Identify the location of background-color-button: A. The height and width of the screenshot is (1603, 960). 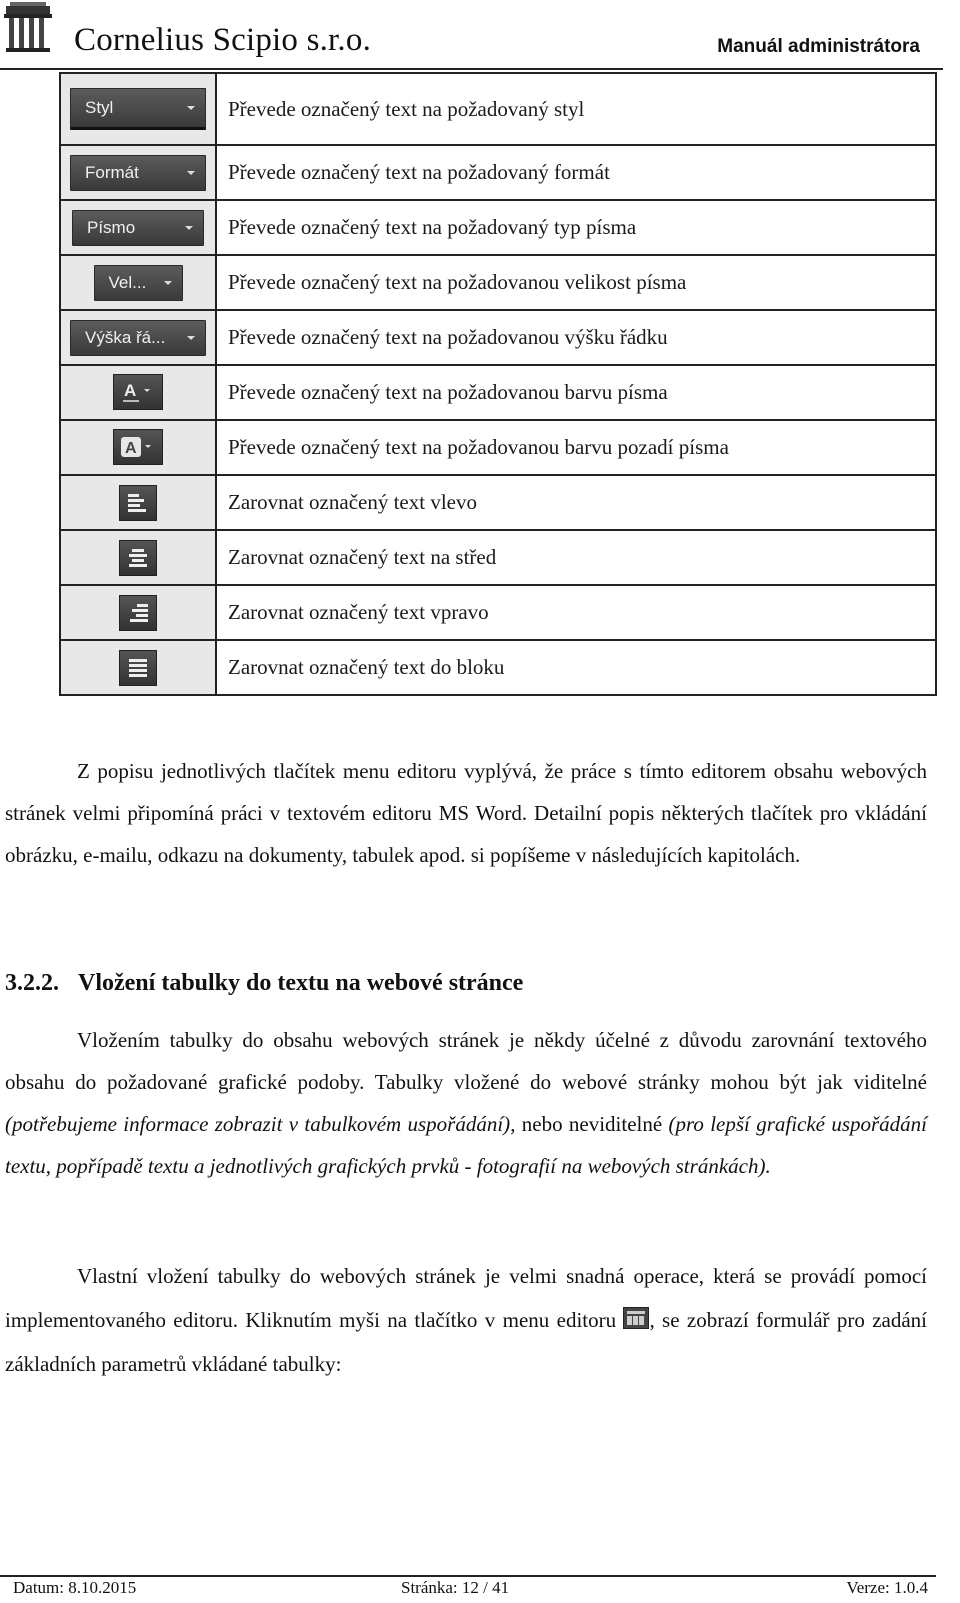
(138, 446).